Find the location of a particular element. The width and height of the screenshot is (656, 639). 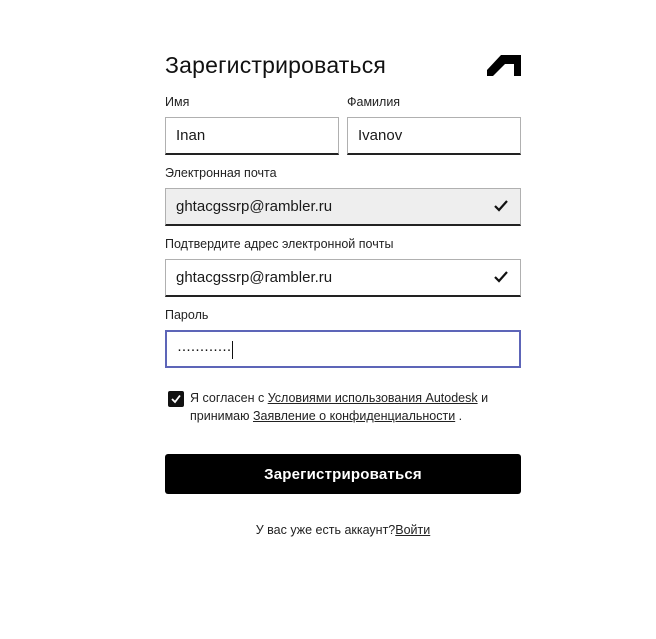

email-field-wrap is located at coordinates (343, 207).